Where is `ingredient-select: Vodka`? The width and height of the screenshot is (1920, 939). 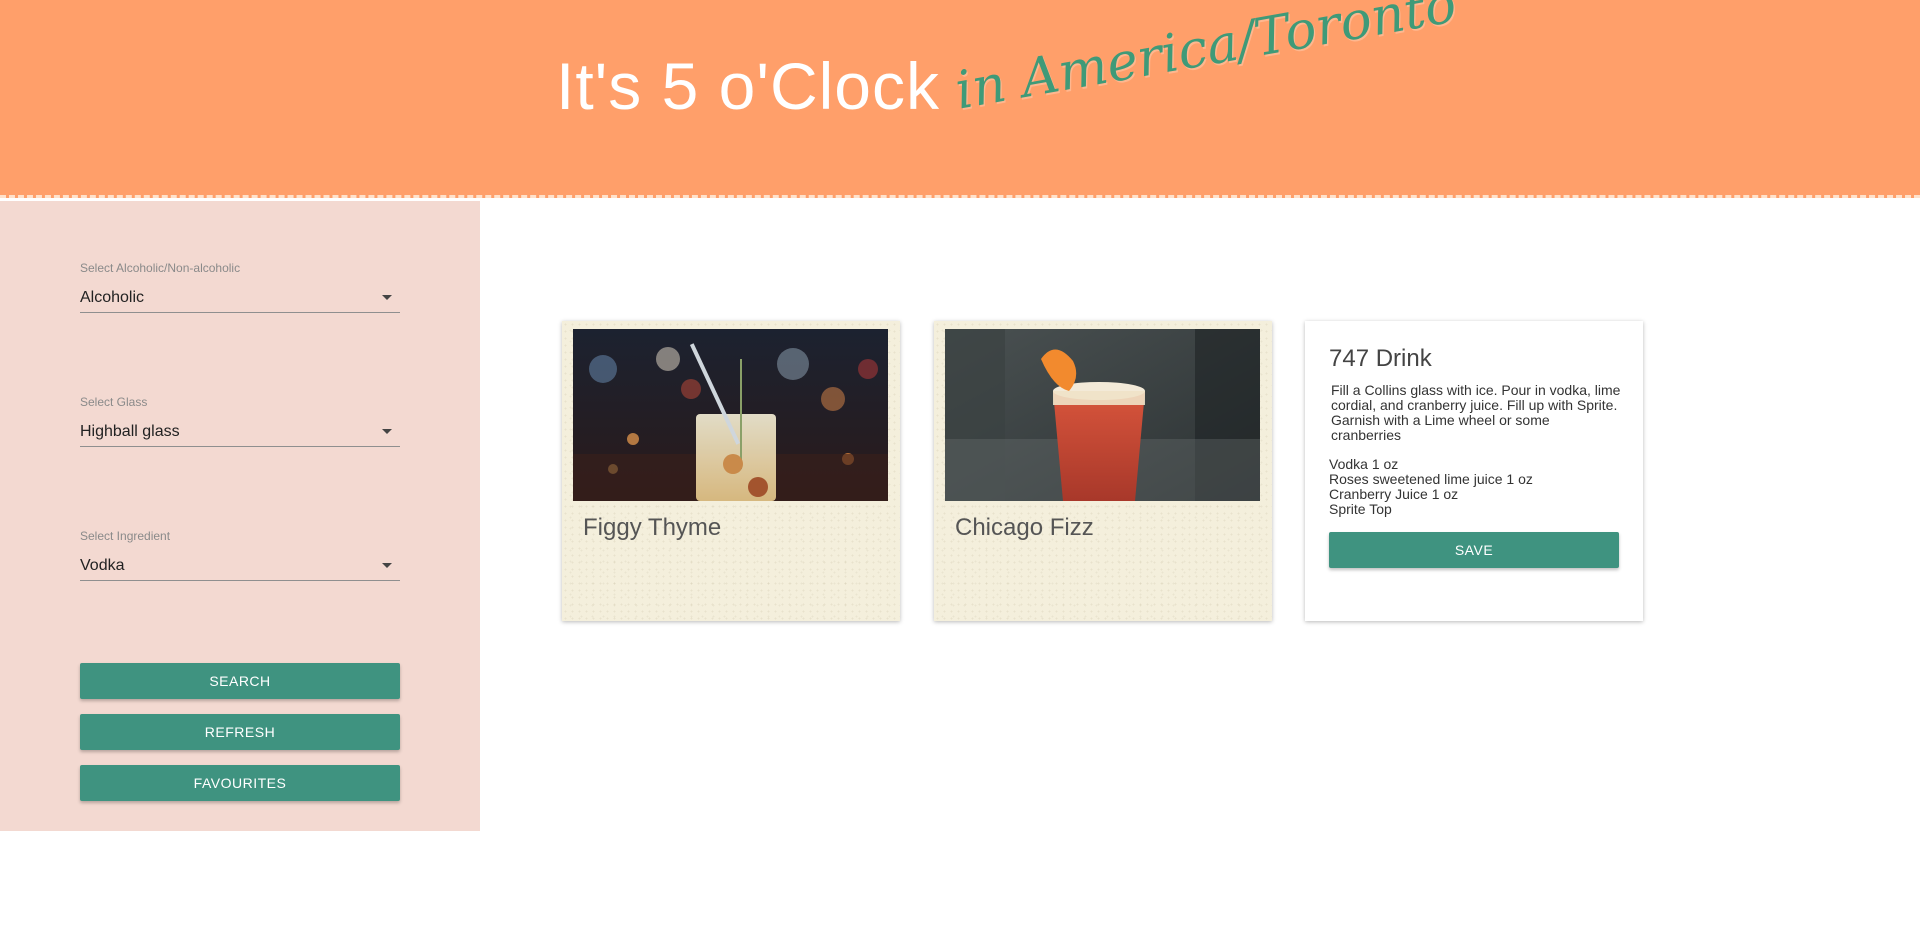 ingredient-select: Vodka is located at coordinates (240, 566).